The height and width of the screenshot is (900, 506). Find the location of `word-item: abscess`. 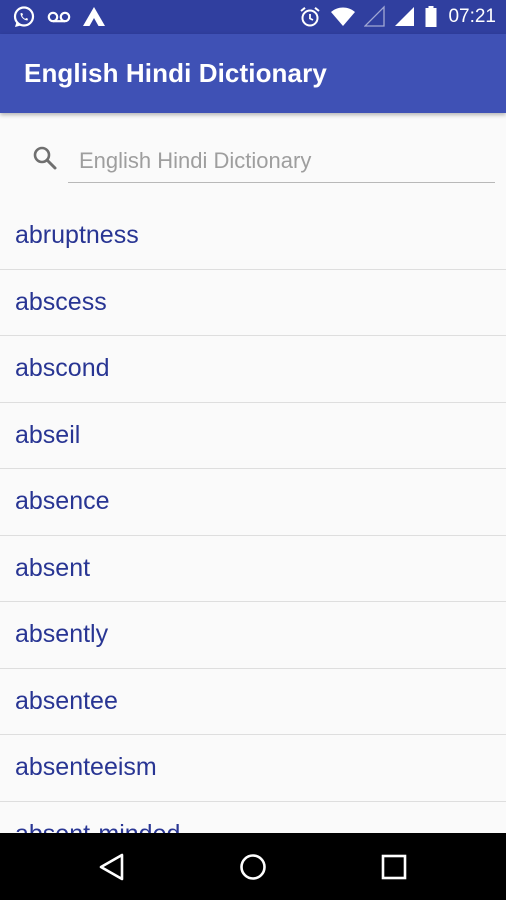

word-item: abscess is located at coordinates (253, 303).